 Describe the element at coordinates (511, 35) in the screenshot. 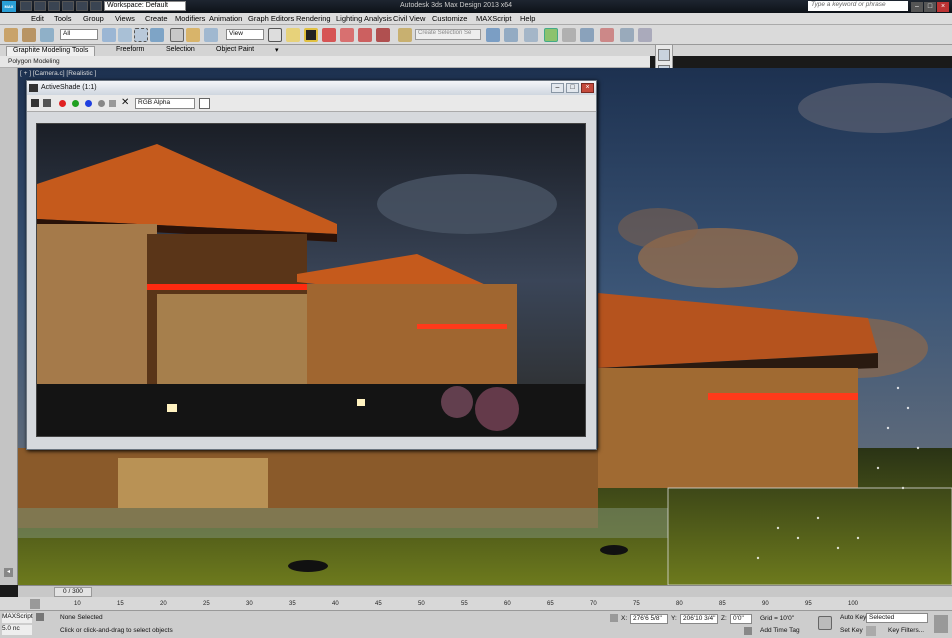

I see `align-icon` at that location.